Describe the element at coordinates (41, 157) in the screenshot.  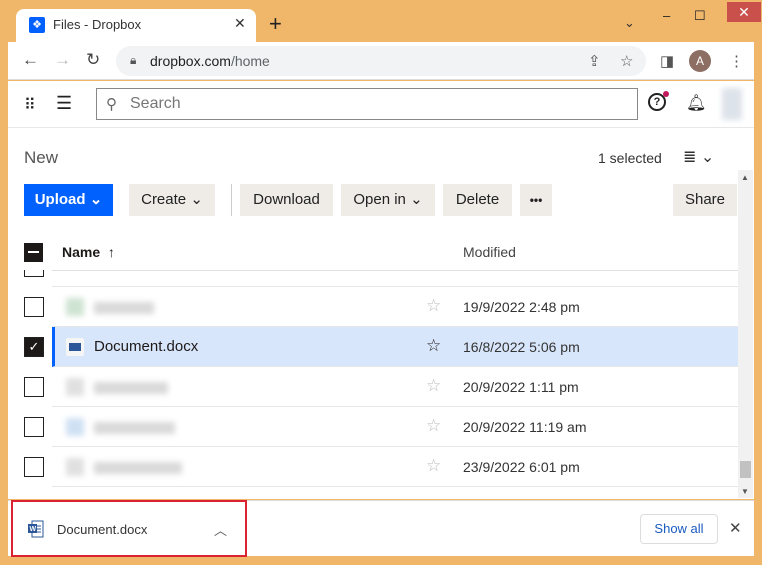
I see `section-title: New` at that location.